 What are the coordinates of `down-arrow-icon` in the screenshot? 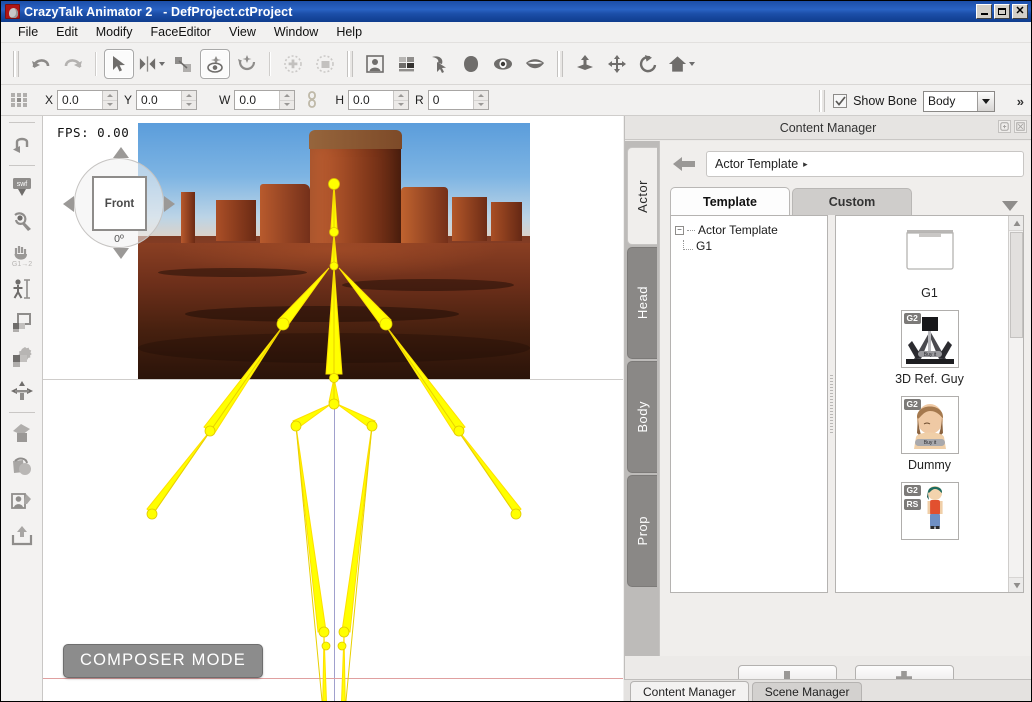 It's located at (121, 253).